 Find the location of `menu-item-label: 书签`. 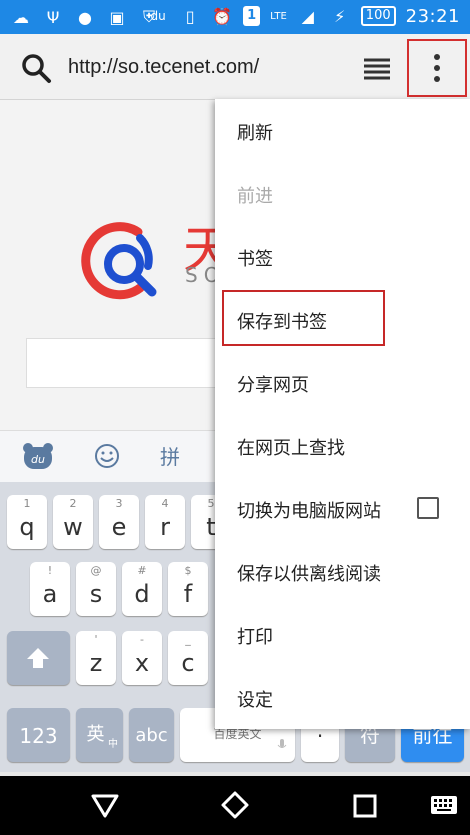

menu-item-label: 书签 is located at coordinates (255, 259).